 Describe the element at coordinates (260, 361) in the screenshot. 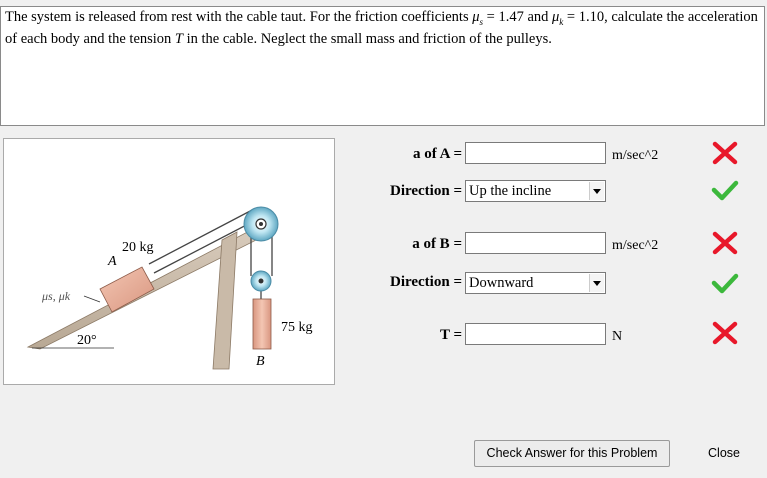

I see `block-b-label: B` at that location.